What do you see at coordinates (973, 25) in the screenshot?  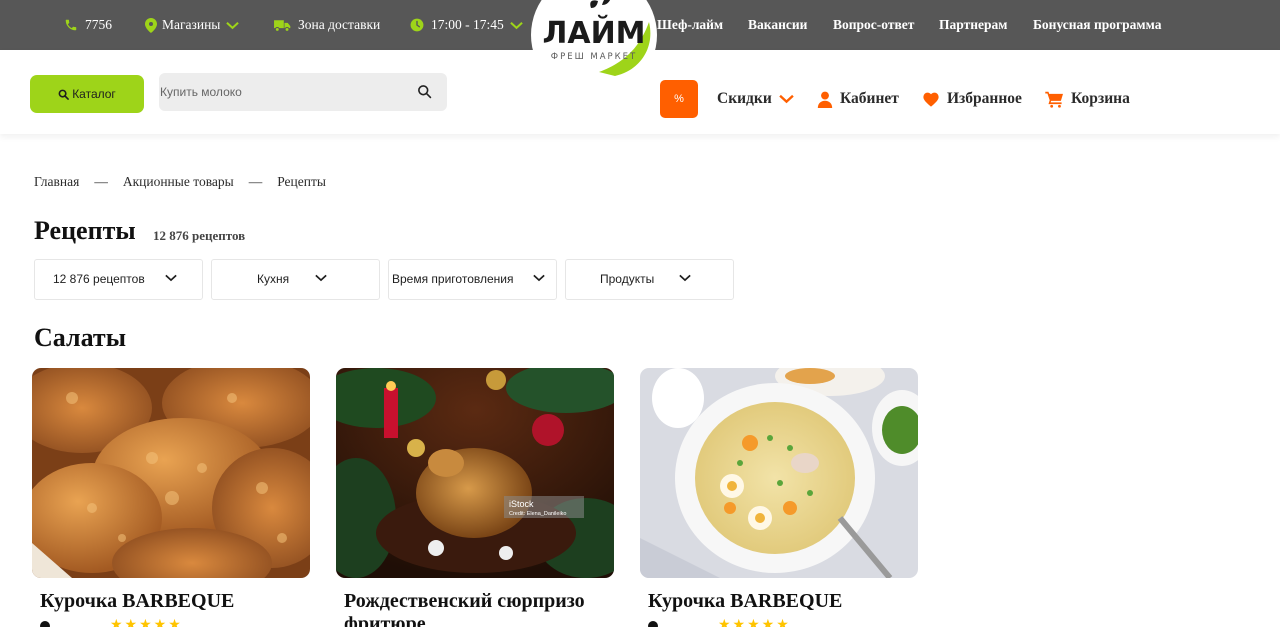 I see `topbar-link-partners: Партнерам` at bounding box center [973, 25].